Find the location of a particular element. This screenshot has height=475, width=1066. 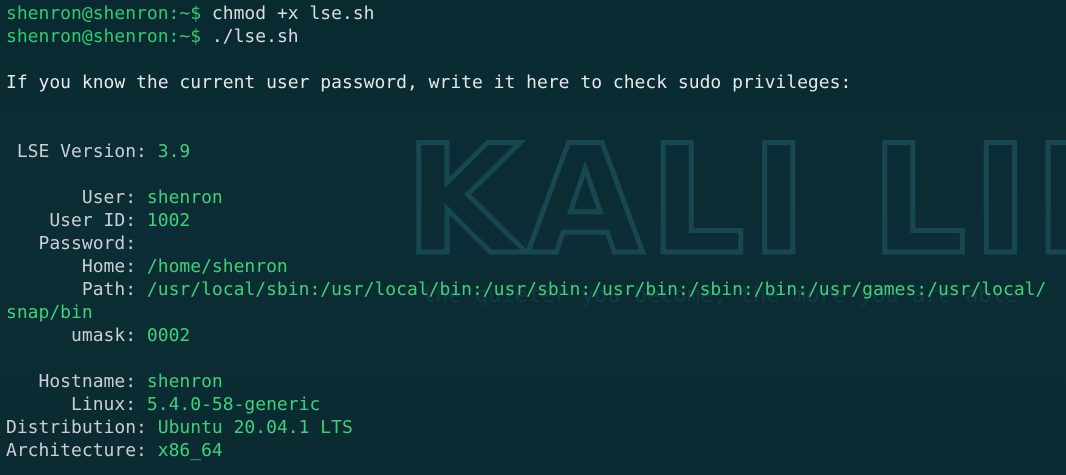

field-value: 0002 is located at coordinates (168, 335).